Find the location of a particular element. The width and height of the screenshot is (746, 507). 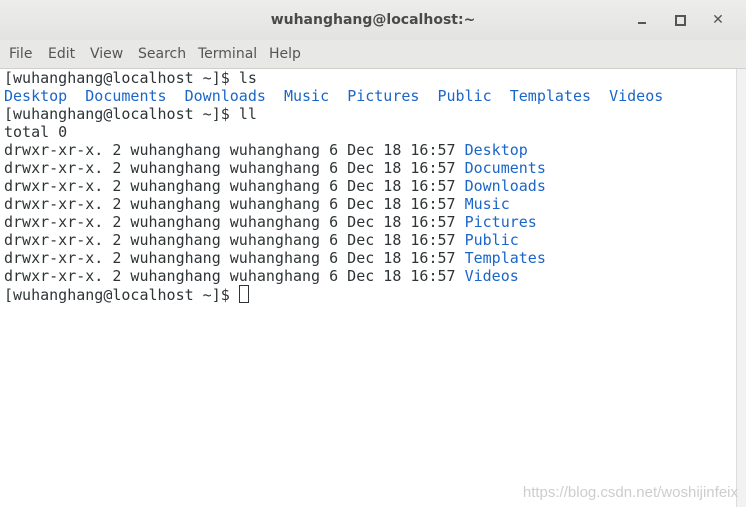

active-prompt-line: [wuhanghang@localhost ~]$ is located at coordinates (126, 294).